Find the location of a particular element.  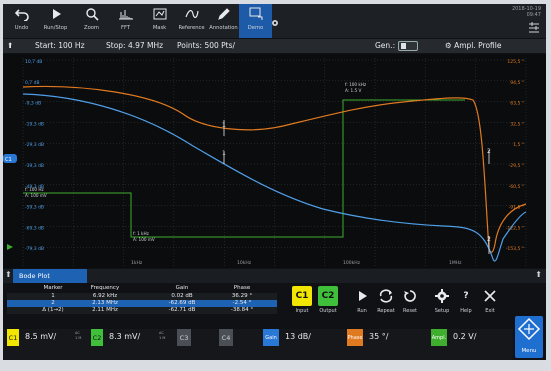

reference-label: Reference is located at coordinates (191, 28).